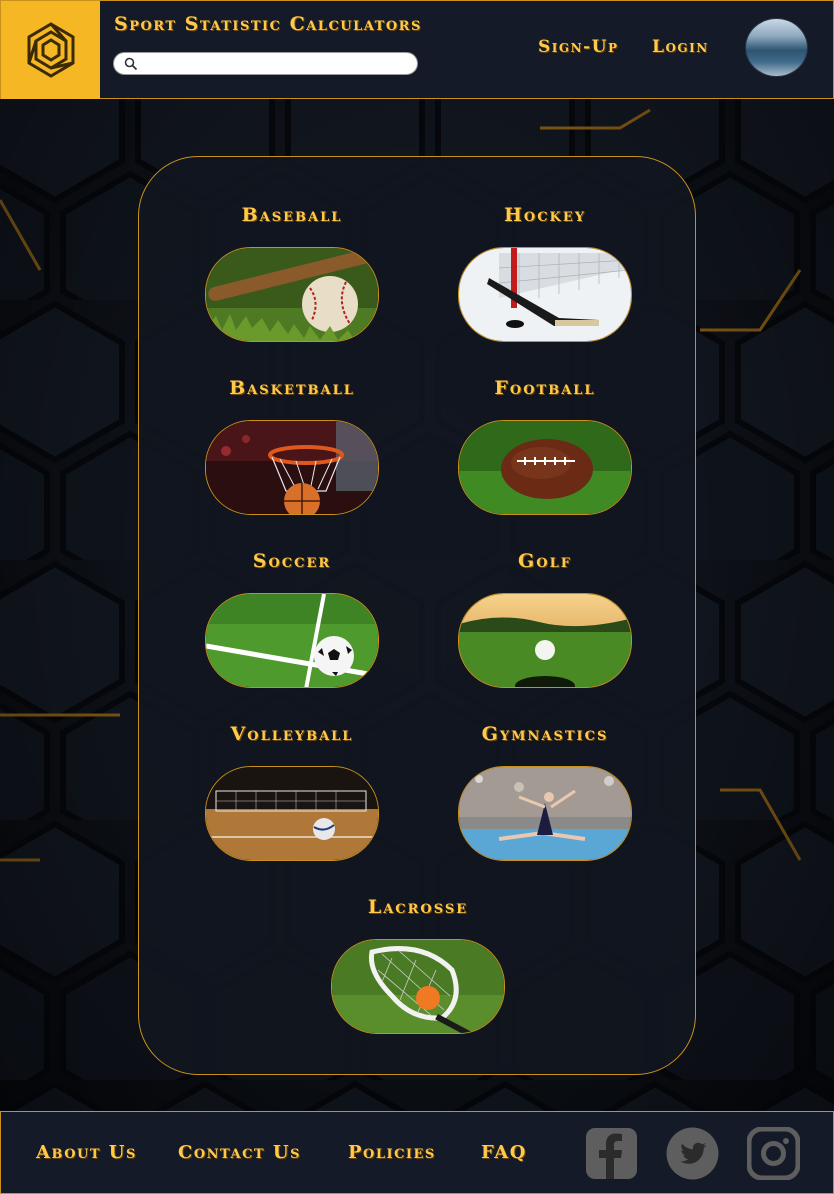 This screenshot has width=834, height=1194. I want to click on sport-title-gymnastics: Gymnastics, so click(545, 734).